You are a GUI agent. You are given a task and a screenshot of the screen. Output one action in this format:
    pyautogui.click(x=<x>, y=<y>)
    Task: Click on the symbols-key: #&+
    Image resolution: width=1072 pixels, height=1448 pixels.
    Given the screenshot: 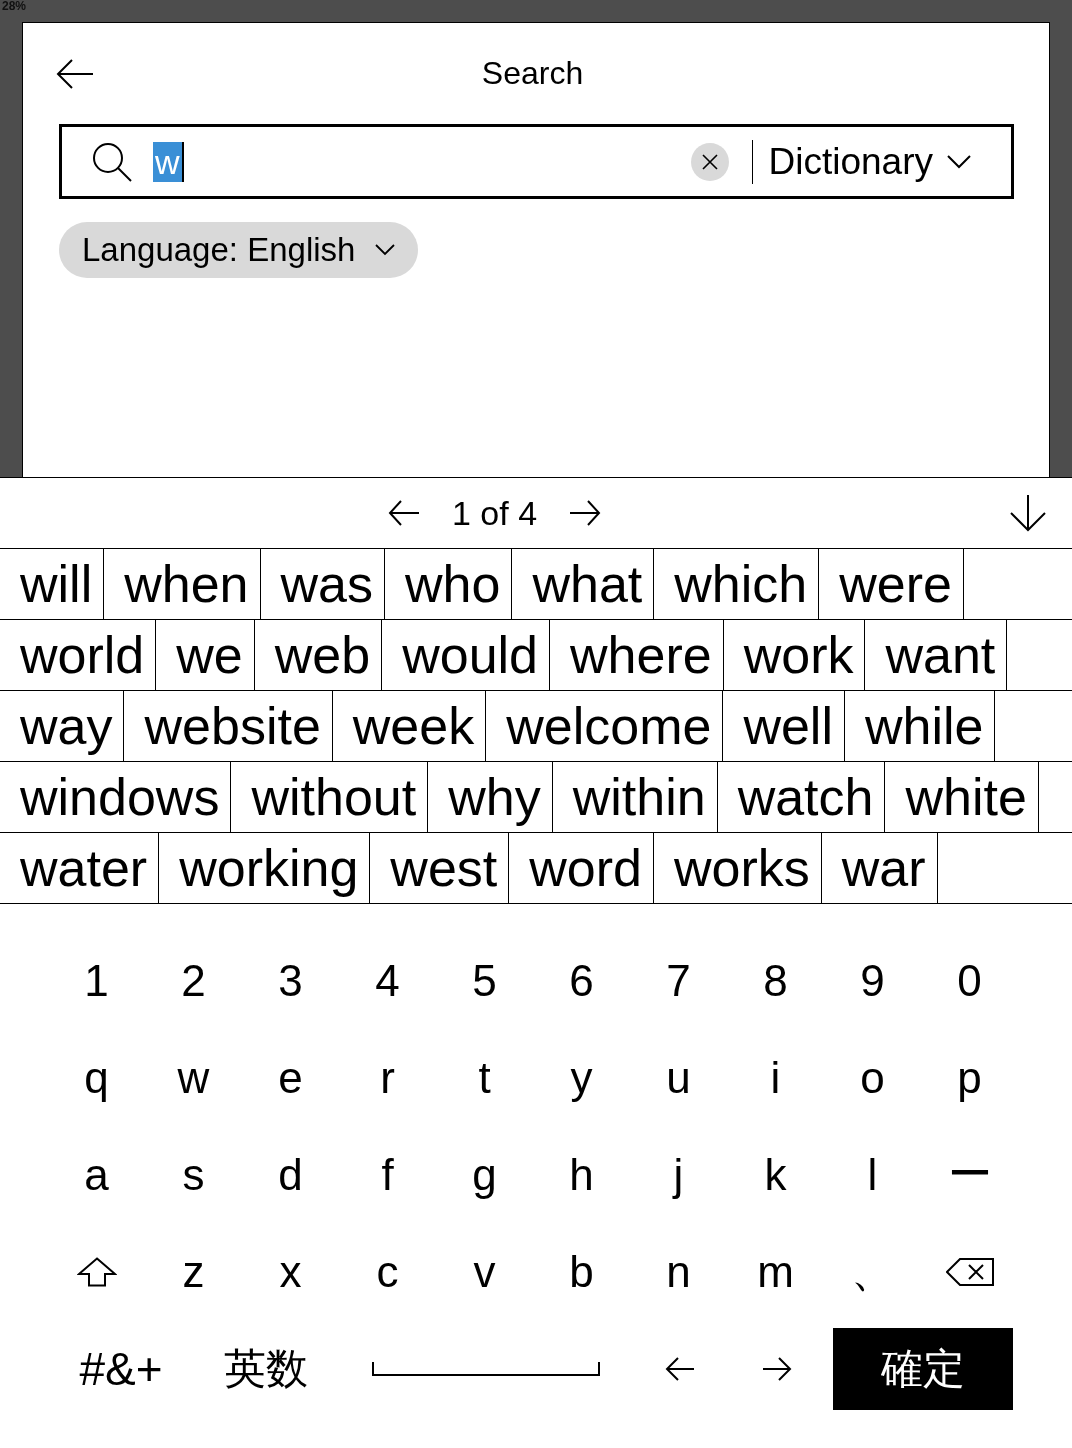 What is the action you would take?
    pyautogui.click(x=121, y=1368)
    